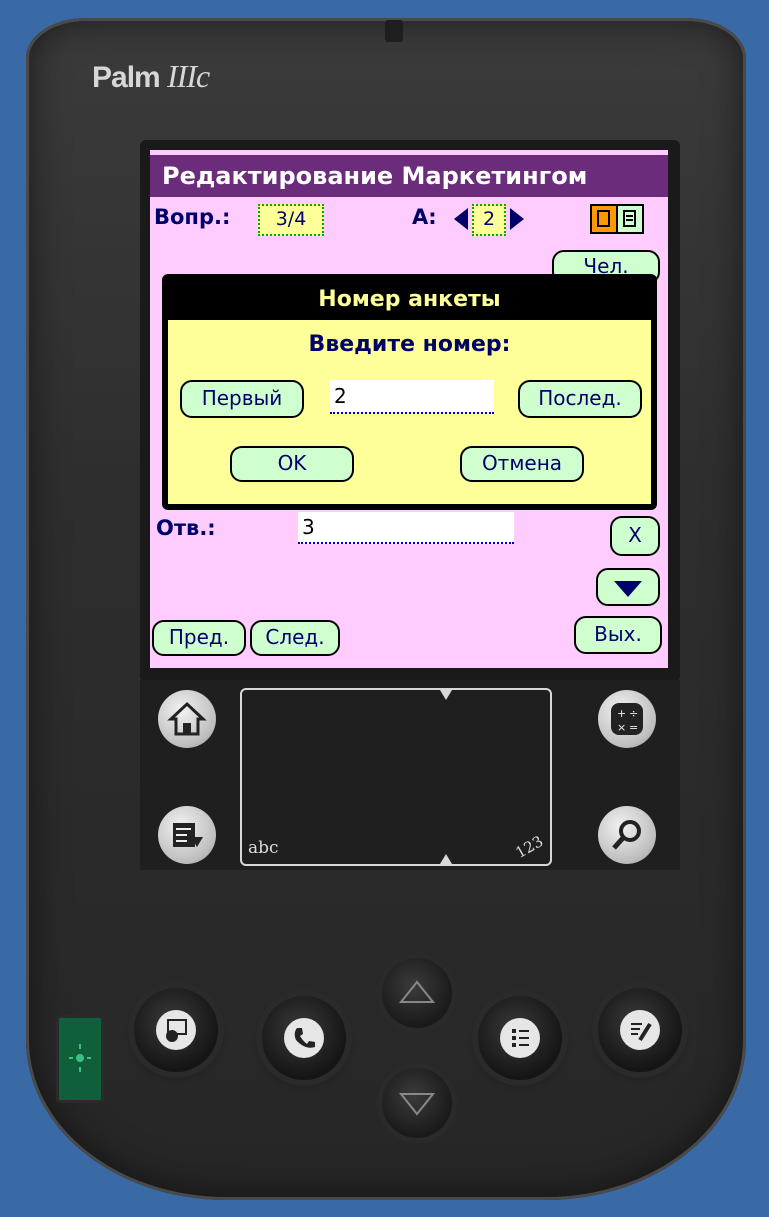  I want to click on device-brand: Palm IIIc, so click(151, 76).